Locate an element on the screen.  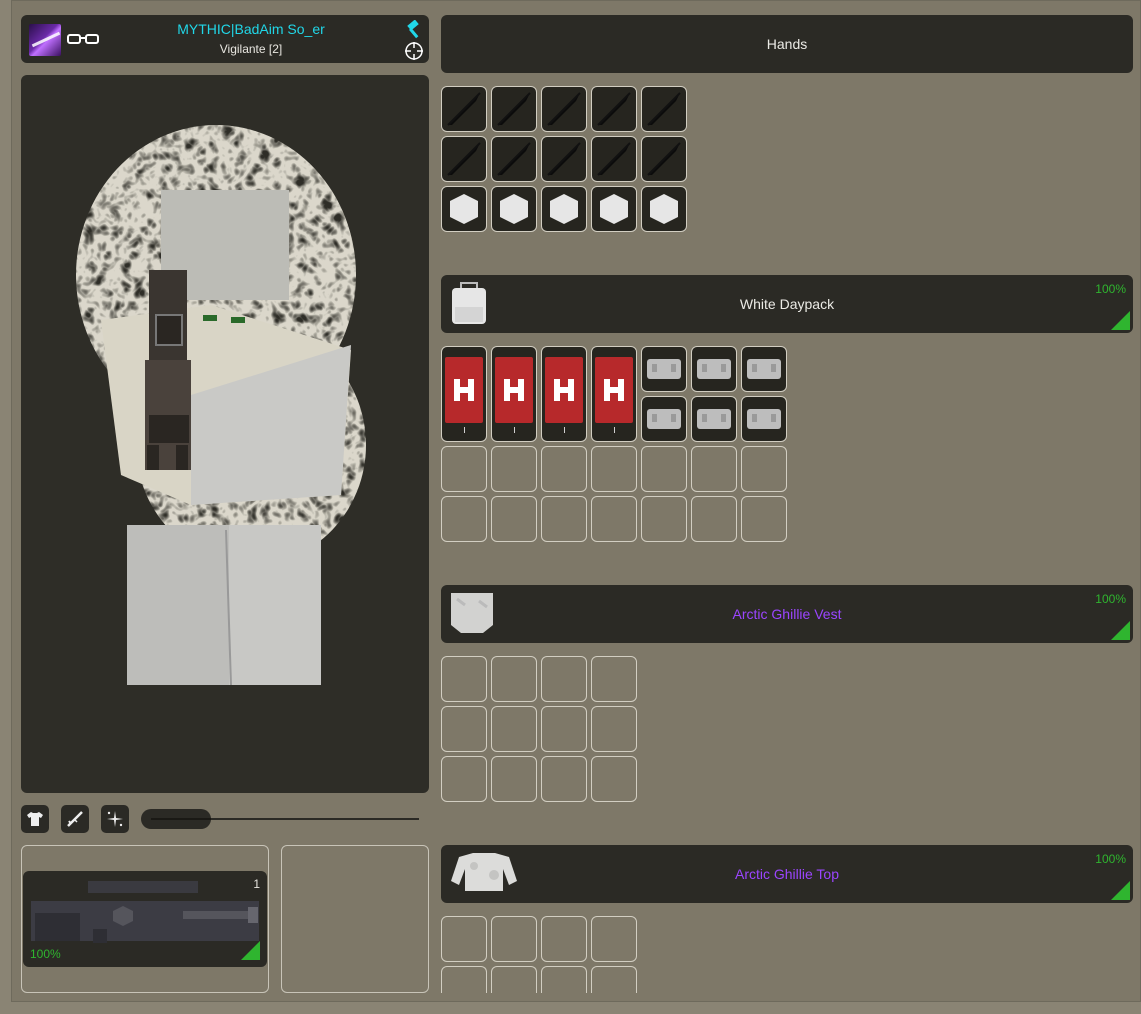
character-model is located at coordinates (221, 405).